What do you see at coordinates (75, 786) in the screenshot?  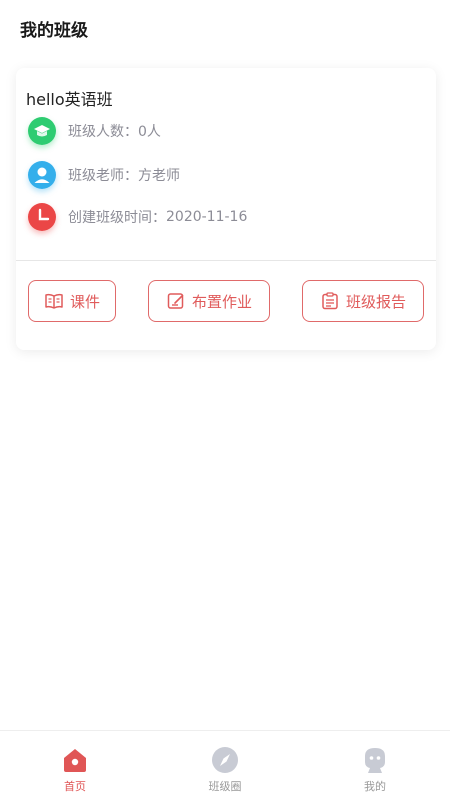 I see `tab-home-label: 首页` at bounding box center [75, 786].